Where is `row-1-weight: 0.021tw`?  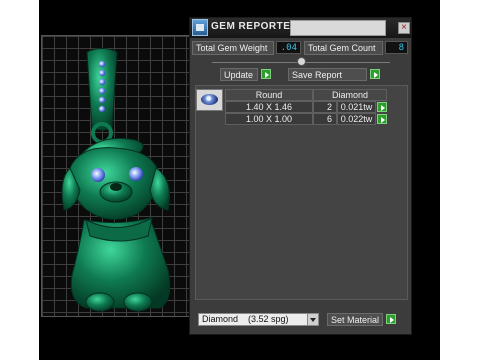 row-1-weight: 0.021tw is located at coordinates (356, 107).